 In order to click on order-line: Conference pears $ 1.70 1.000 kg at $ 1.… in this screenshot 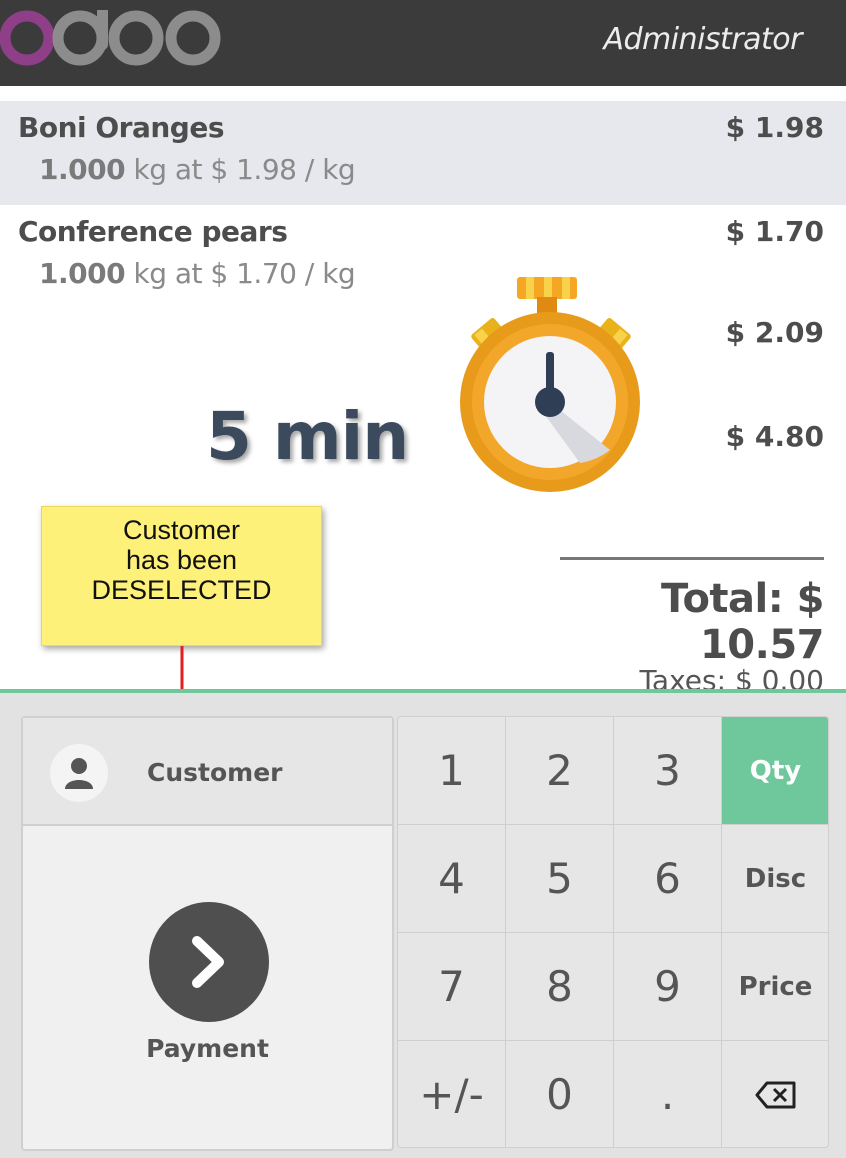, I will do `click(423, 257)`.